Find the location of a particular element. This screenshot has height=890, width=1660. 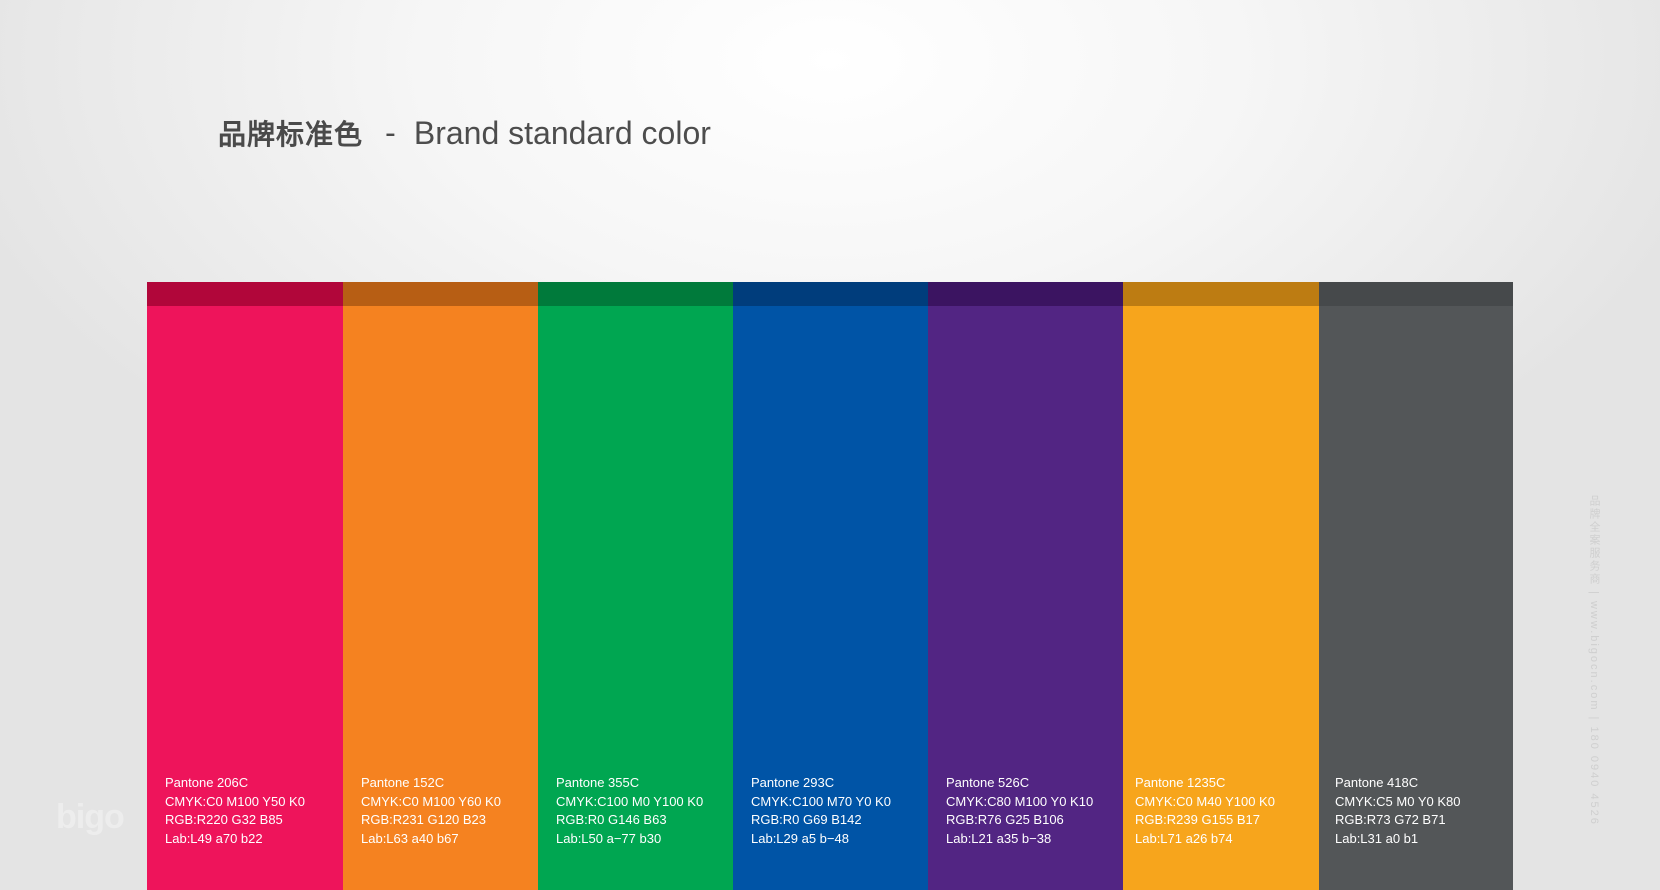

rgb-value: RGB:R73 G72 B71 is located at coordinates (1390, 819).